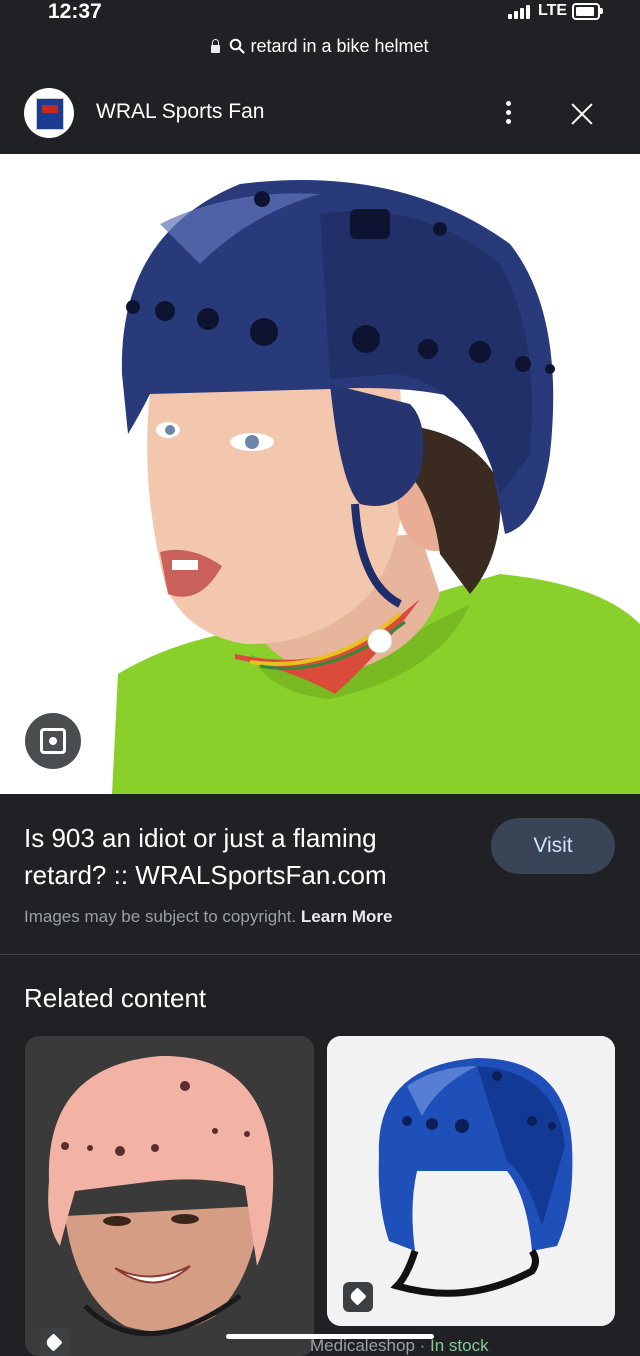 This screenshot has width=640, height=1356. What do you see at coordinates (582, 114) in the screenshot?
I see `close-icon` at bounding box center [582, 114].